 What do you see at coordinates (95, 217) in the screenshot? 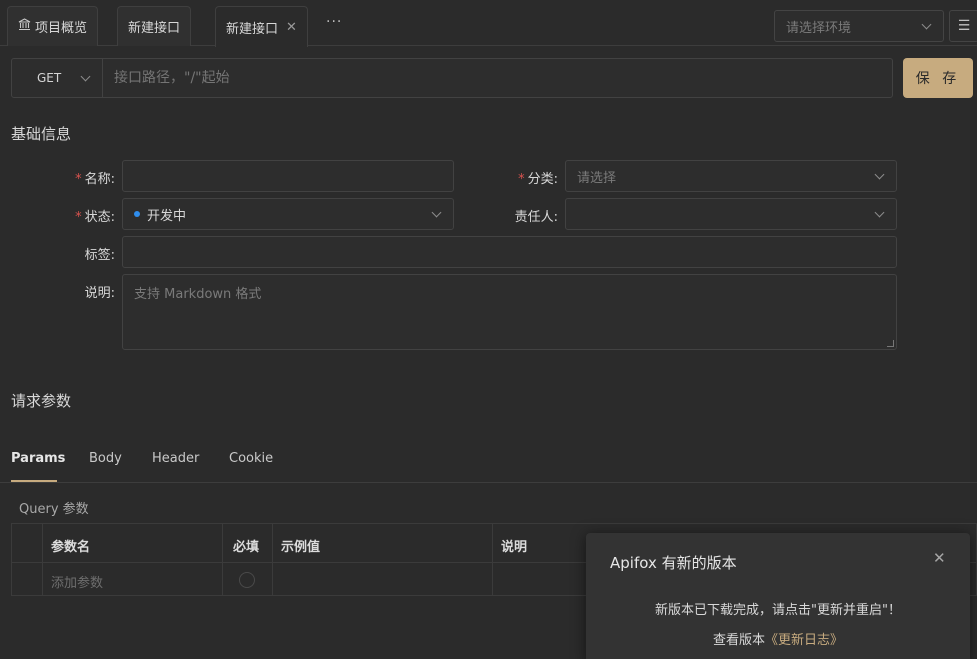
I see `status-label: * 状态:` at bounding box center [95, 217].